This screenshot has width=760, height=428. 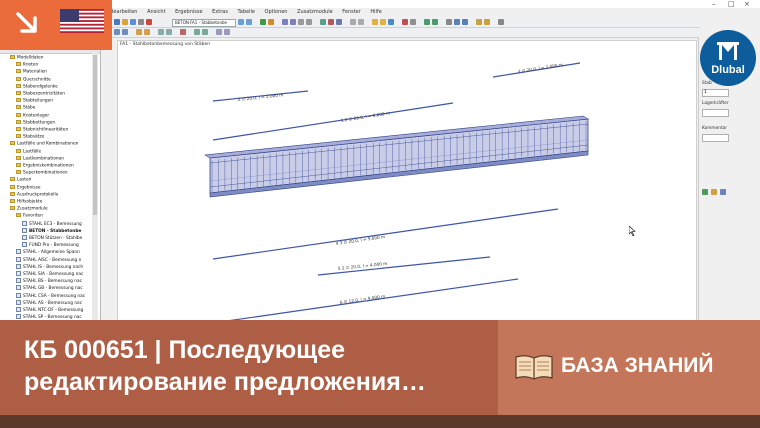 What do you see at coordinates (26, 202) in the screenshot?
I see `tree-item: Hilfsobjekte` at bounding box center [26, 202].